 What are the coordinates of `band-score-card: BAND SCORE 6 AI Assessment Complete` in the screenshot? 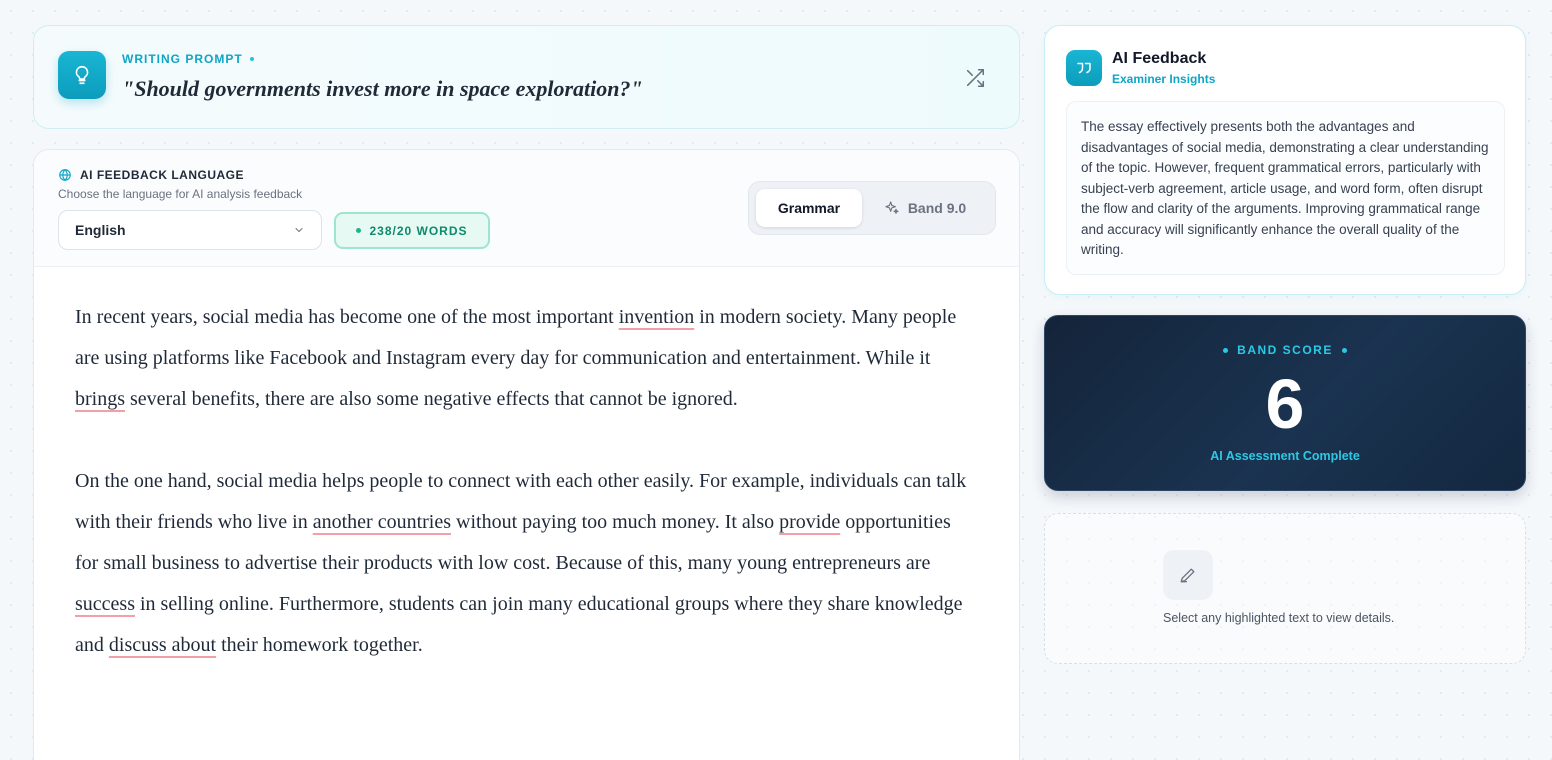 It's located at (1285, 403).